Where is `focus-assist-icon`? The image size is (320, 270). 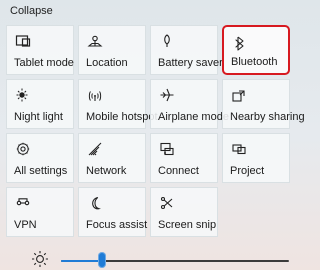
focus-assist-icon is located at coordinates (96, 203).